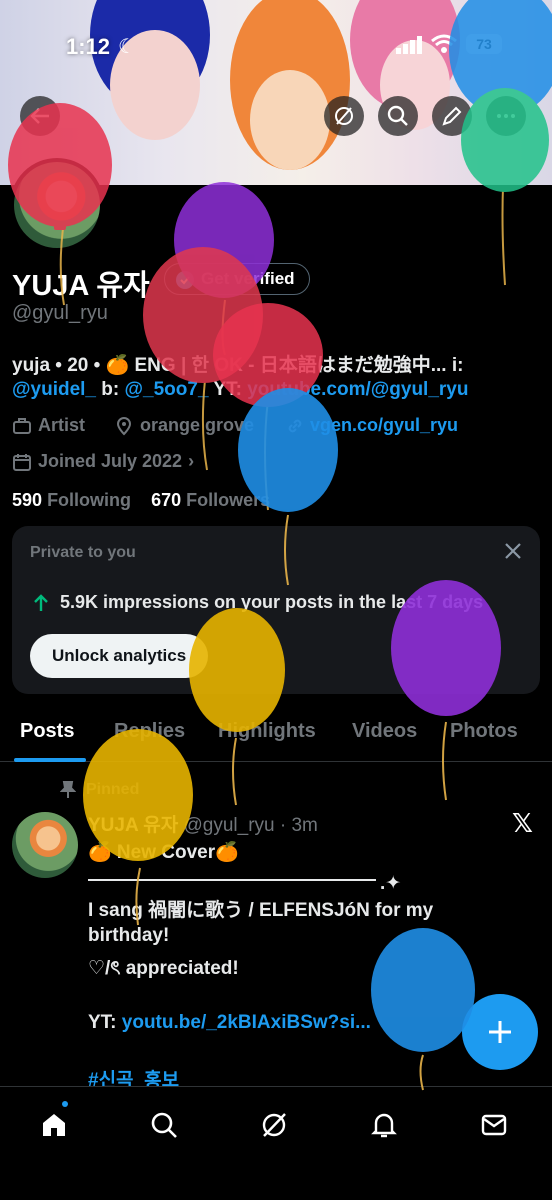  What do you see at coordinates (60, 313) in the screenshot?
I see `profile-handle: @gyul_ryu` at bounding box center [60, 313].